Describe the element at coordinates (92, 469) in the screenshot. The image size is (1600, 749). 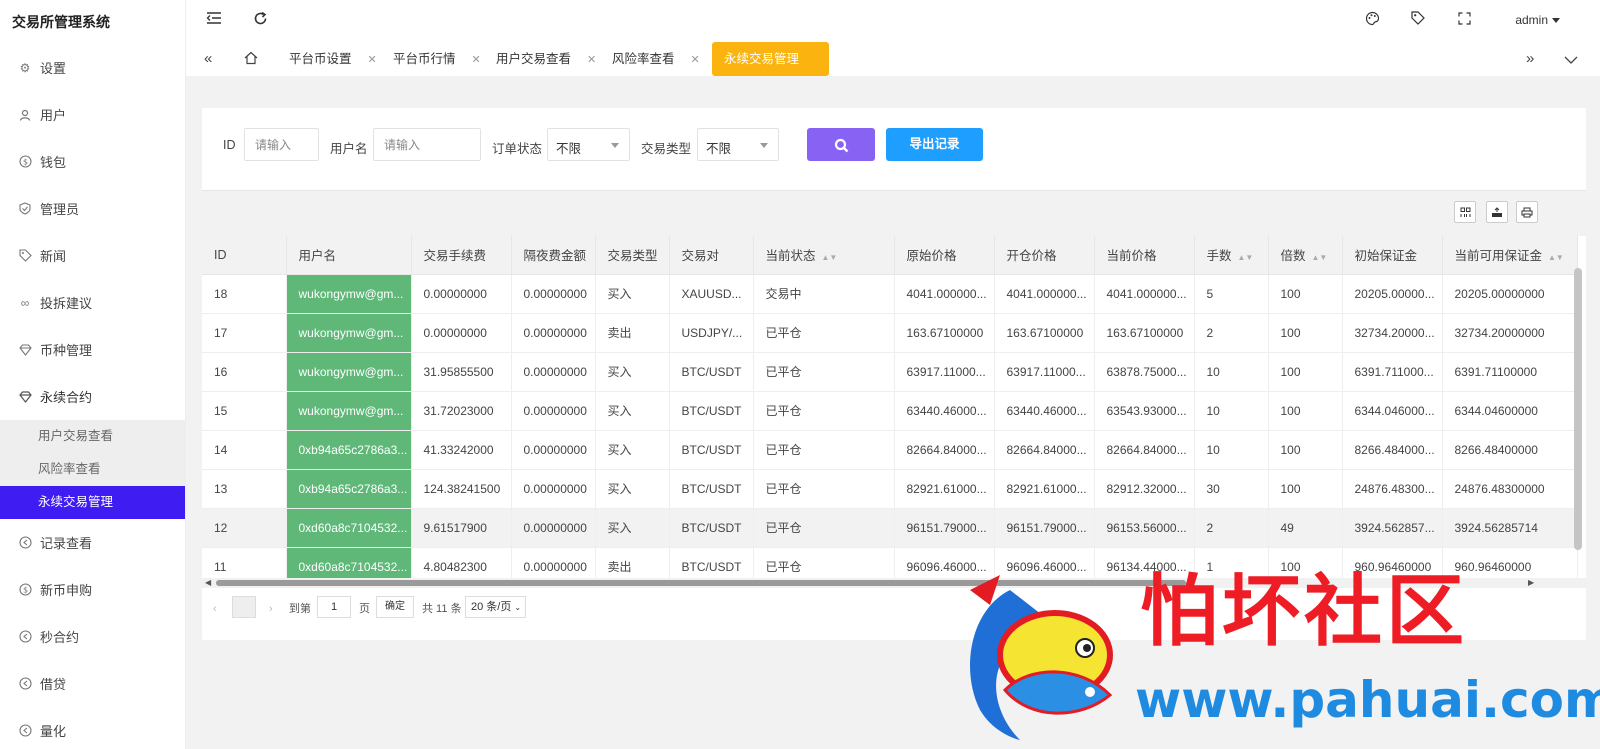
I see `sidebar-subitem-risk-rate: 风险率查看` at that location.